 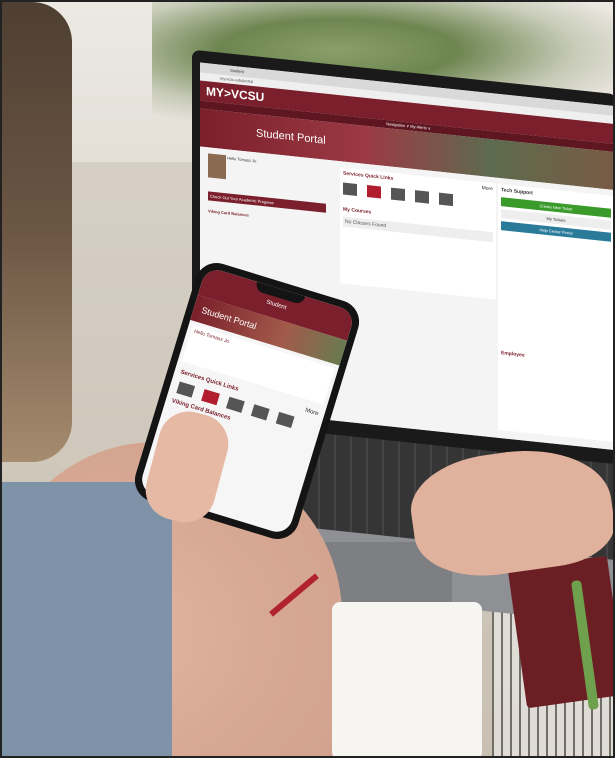 What do you see at coordinates (242, 159) in the screenshot?
I see `profile-greeting: Hello Tomasz Jo` at bounding box center [242, 159].